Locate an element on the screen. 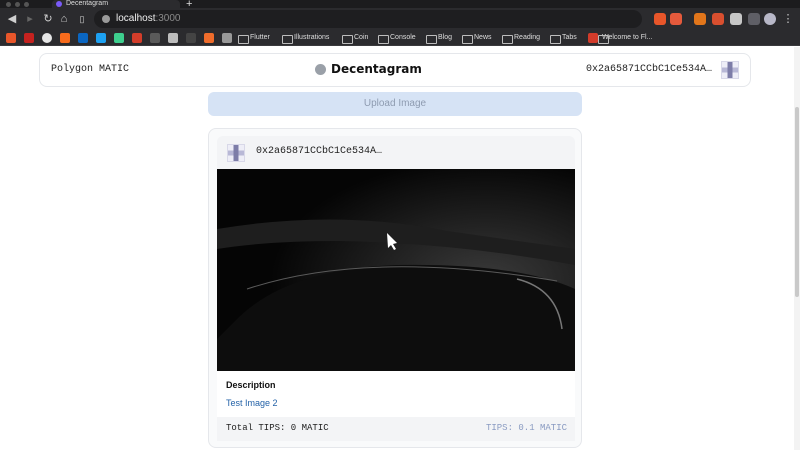 The height and width of the screenshot is (450, 800). url-text: localhost:3000 is located at coordinates (148, 19).